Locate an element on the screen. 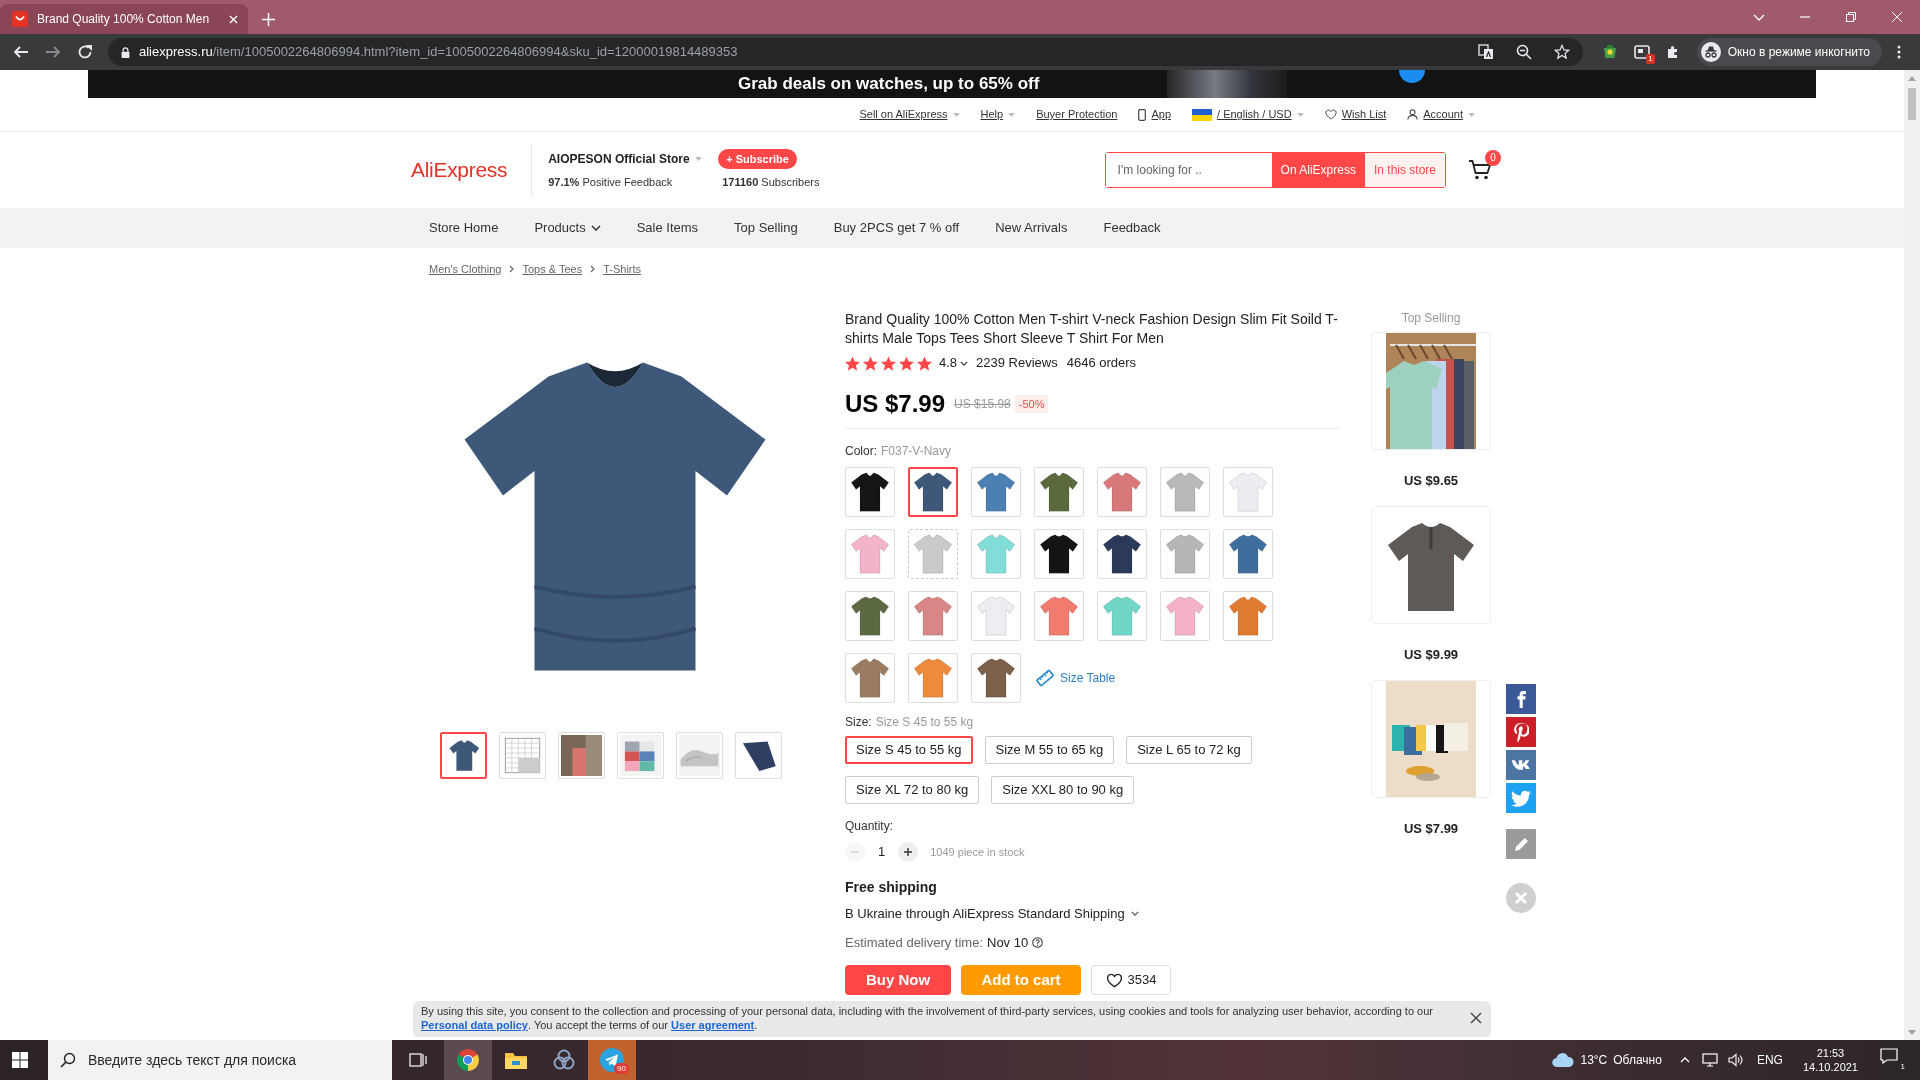 The width and height of the screenshot is (1920, 1080). promo-text: Grab deals on watches, up to 65% off is located at coordinates (889, 84).